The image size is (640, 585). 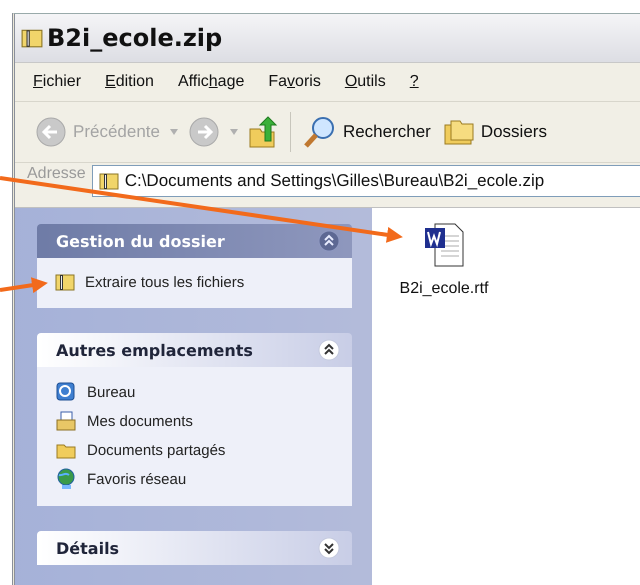 I want to click on menu-item: Fichier, so click(x=57, y=82).